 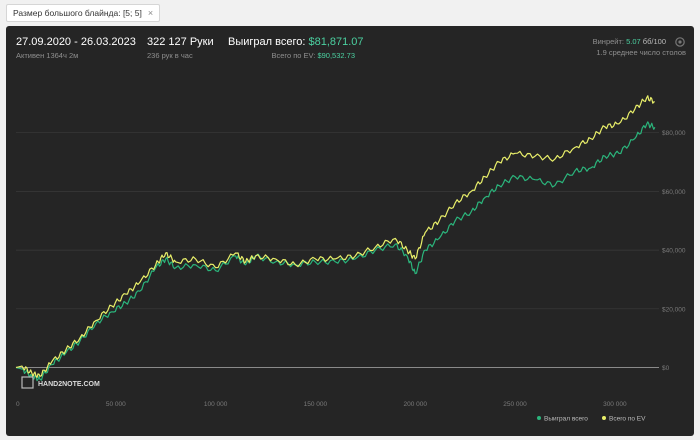 What do you see at coordinates (674, 133) in the screenshot?
I see `y-tick-label: $80,000` at bounding box center [674, 133].